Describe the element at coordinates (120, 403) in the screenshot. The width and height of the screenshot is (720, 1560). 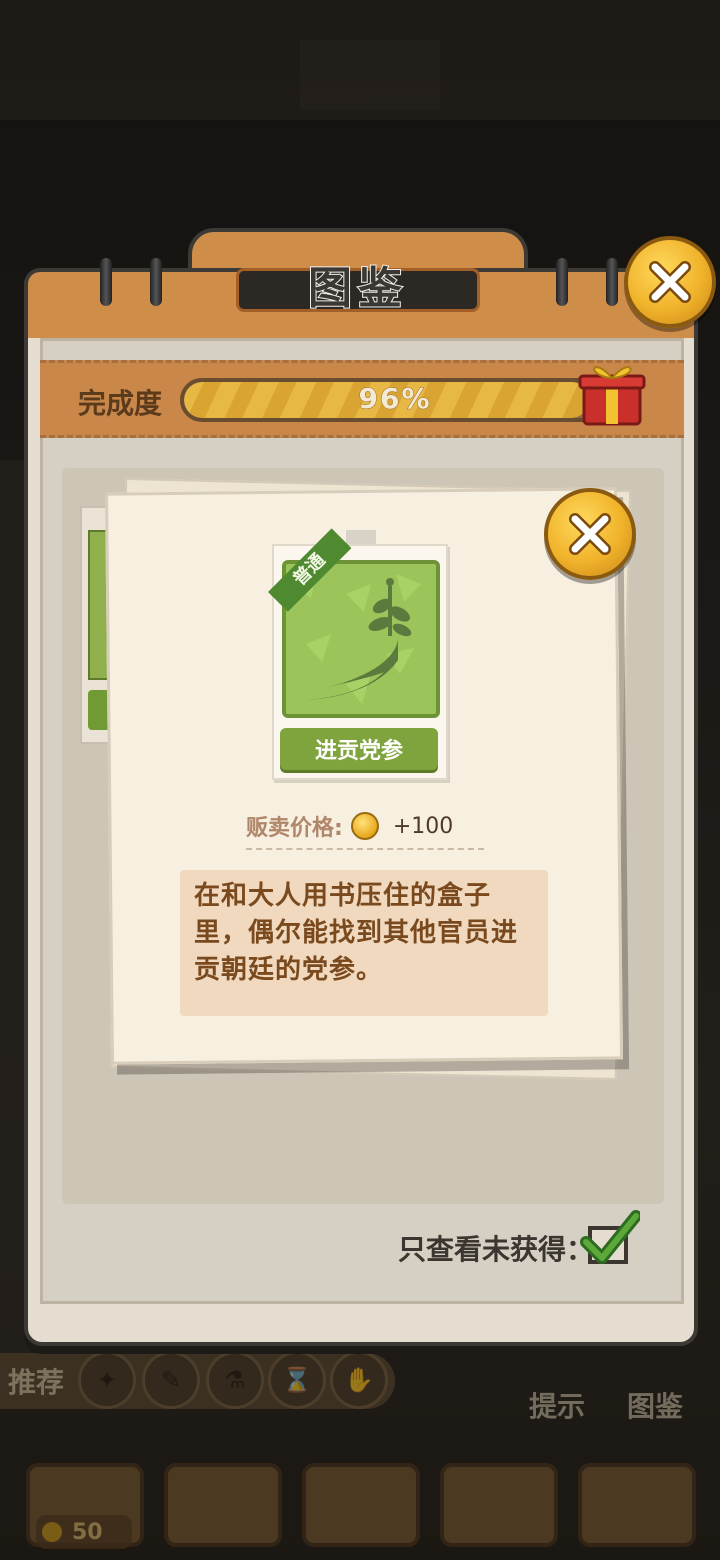
I see `progress-label: 完成度` at that location.